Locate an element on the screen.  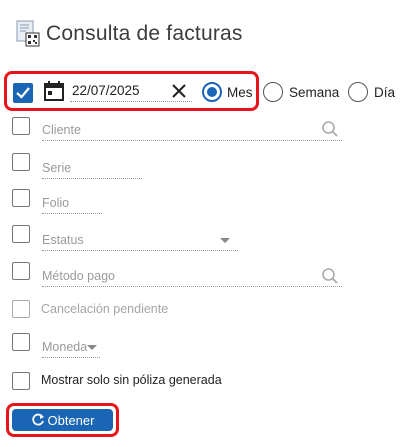
folio-field: Folio is located at coordinates (55, 203).